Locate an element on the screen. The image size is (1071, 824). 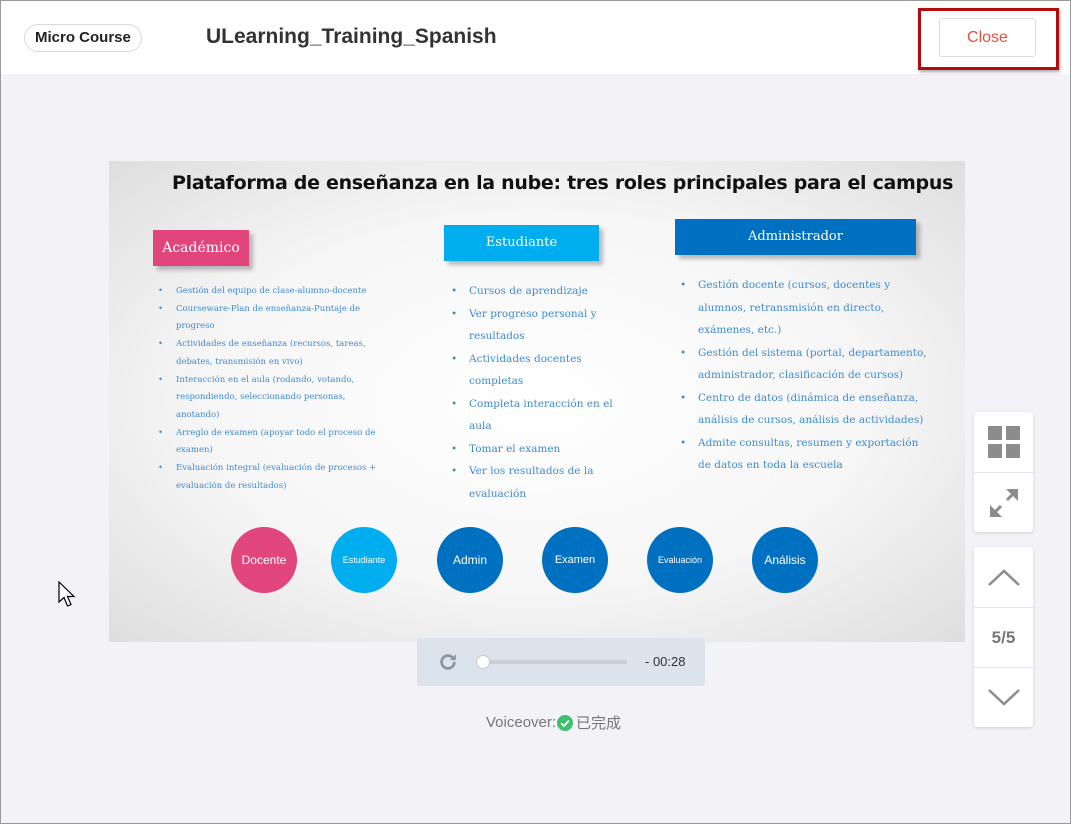
page-indicator: 5/5 is located at coordinates (1003, 637).